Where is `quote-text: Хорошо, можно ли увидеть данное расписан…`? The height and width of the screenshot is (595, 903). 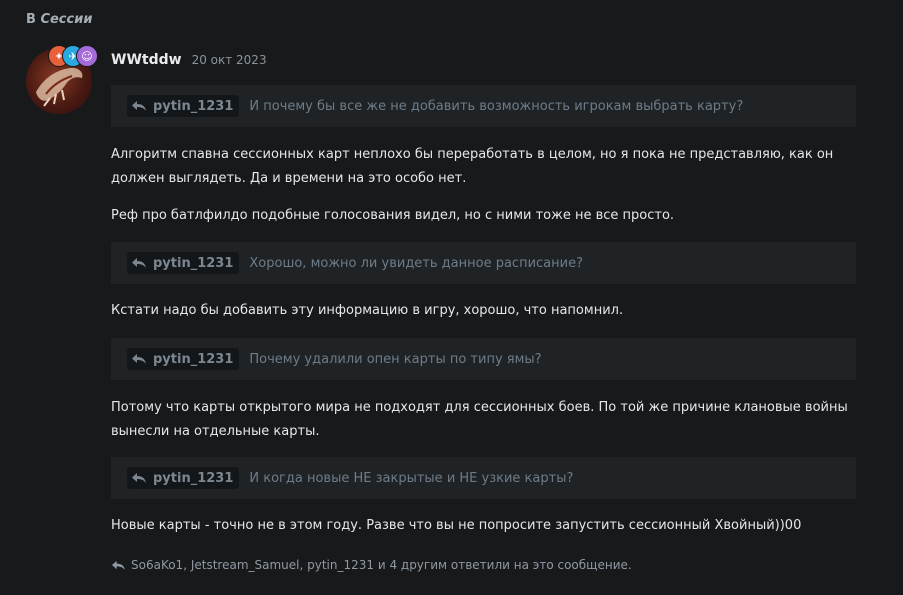
quote-text: Хорошо, можно ли увидеть данное расписан… is located at coordinates (416, 263).